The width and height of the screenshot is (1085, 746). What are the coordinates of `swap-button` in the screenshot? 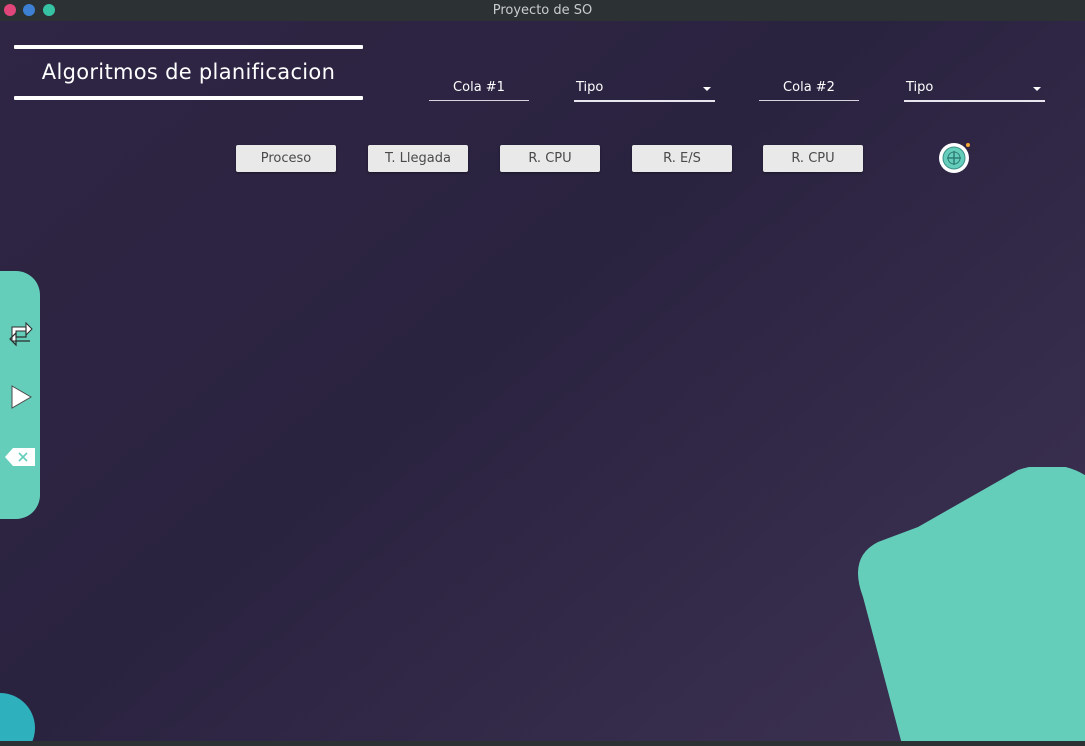 It's located at (21, 336).